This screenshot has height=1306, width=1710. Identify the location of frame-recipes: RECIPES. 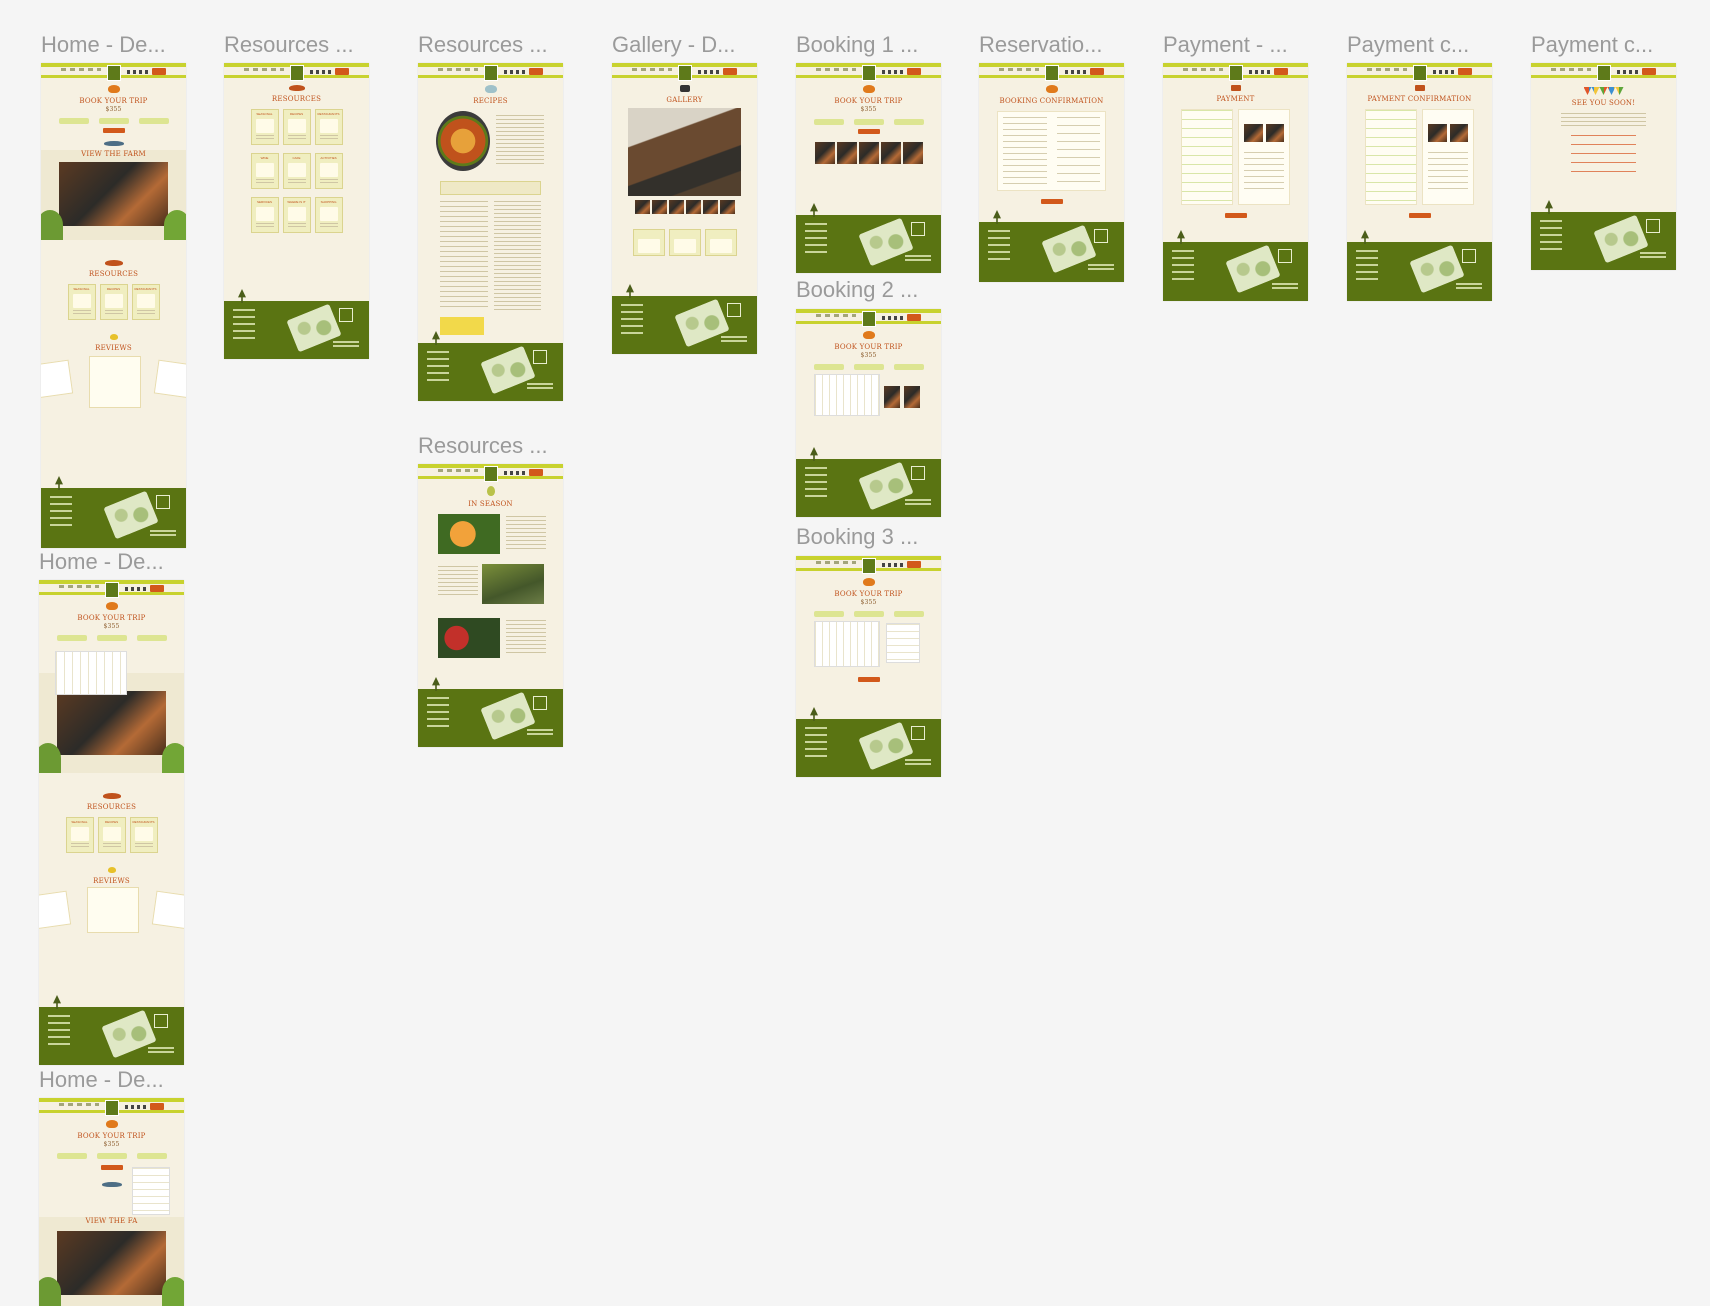
(490, 232).